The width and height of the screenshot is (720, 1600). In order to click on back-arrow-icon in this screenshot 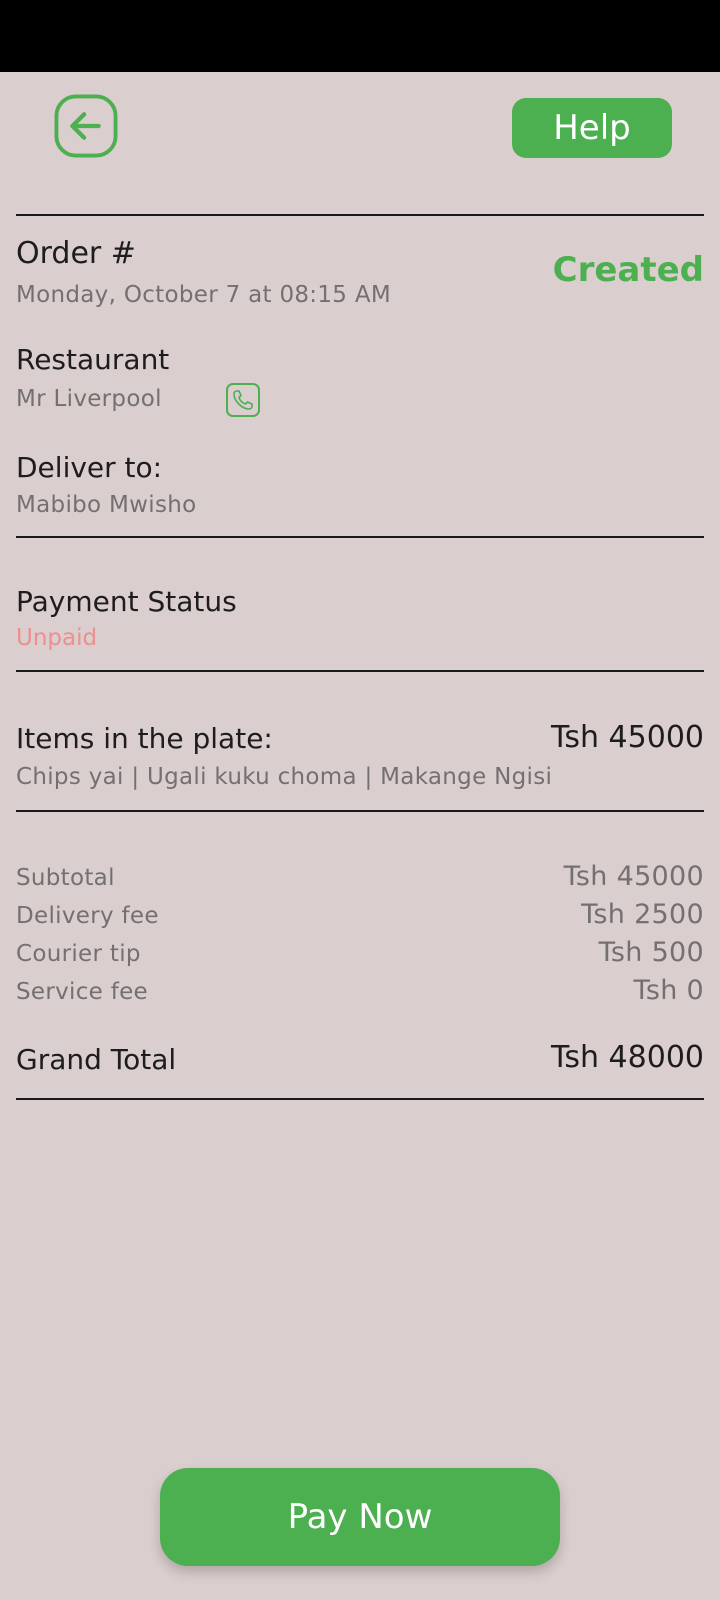, I will do `click(86, 126)`.